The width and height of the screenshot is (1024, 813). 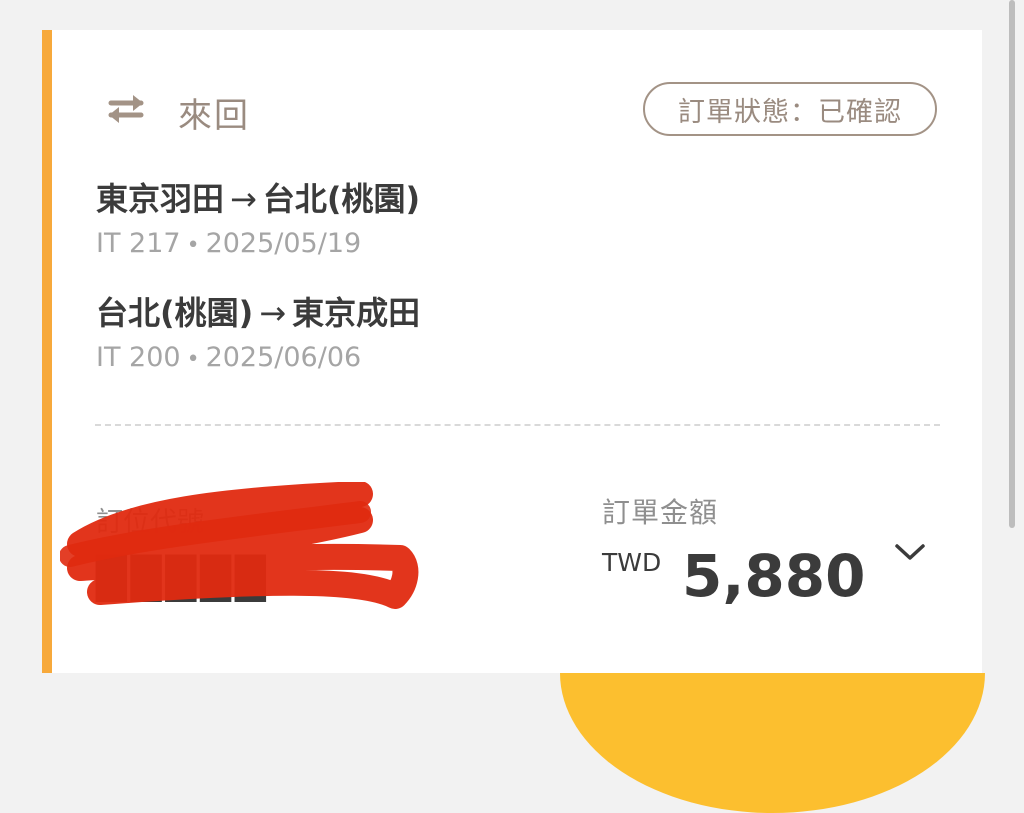 What do you see at coordinates (660, 512) in the screenshot?
I see `order-amount-label: 訂單金額` at bounding box center [660, 512].